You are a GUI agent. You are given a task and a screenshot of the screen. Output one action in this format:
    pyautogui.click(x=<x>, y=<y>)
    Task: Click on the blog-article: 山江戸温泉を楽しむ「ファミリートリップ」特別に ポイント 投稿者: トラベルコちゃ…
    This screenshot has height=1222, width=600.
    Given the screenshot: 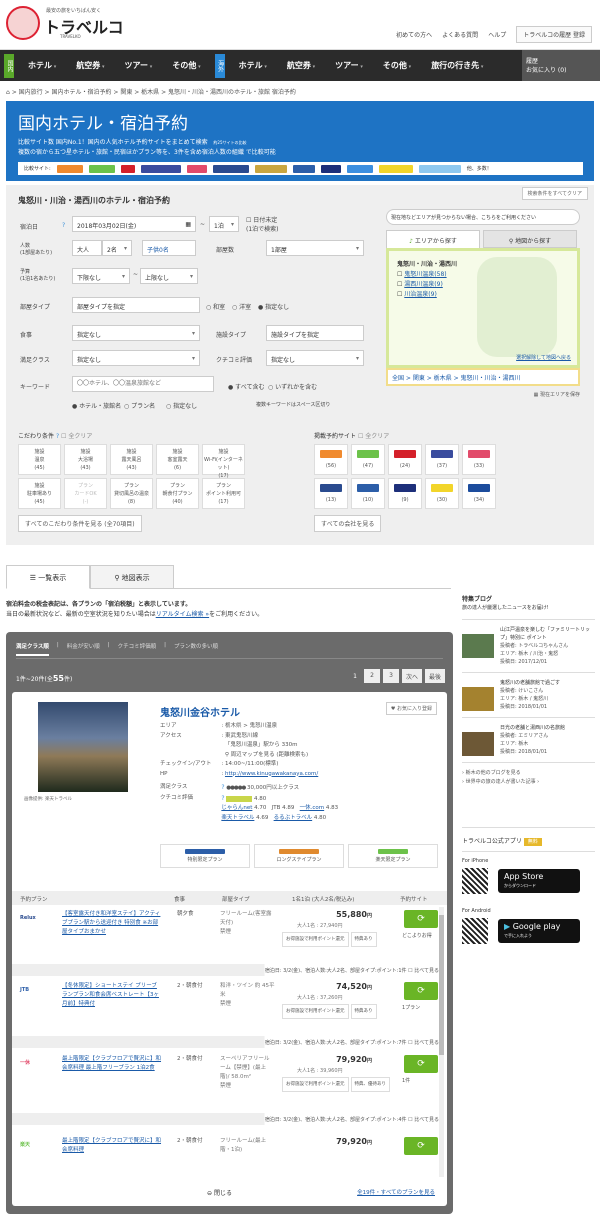 What is the action you would take?
    pyautogui.click(x=528, y=645)
    